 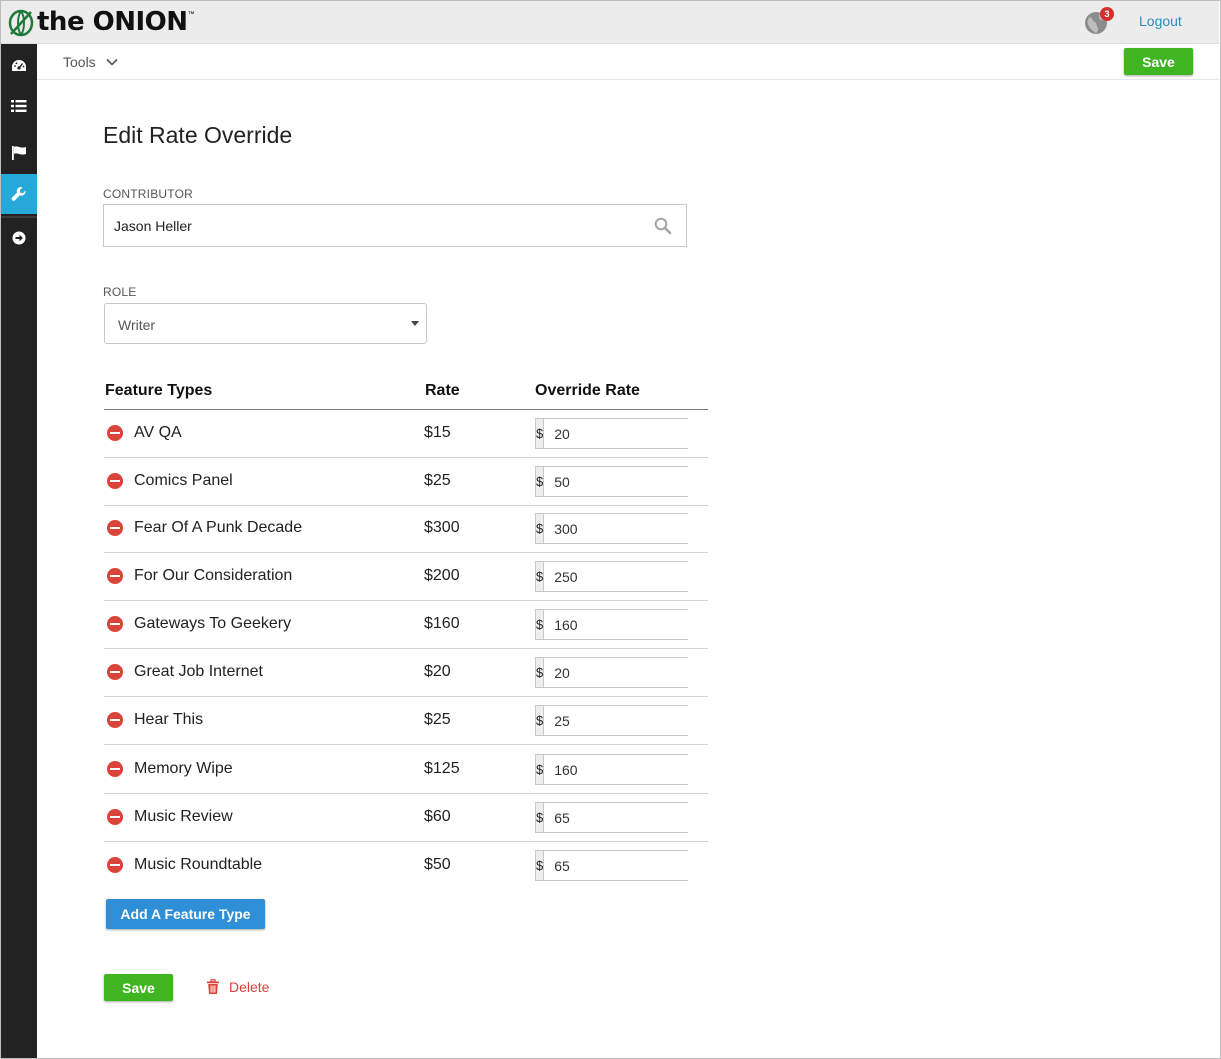 What do you see at coordinates (213, 986) in the screenshot?
I see `trash-icon` at bounding box center [213, 986].